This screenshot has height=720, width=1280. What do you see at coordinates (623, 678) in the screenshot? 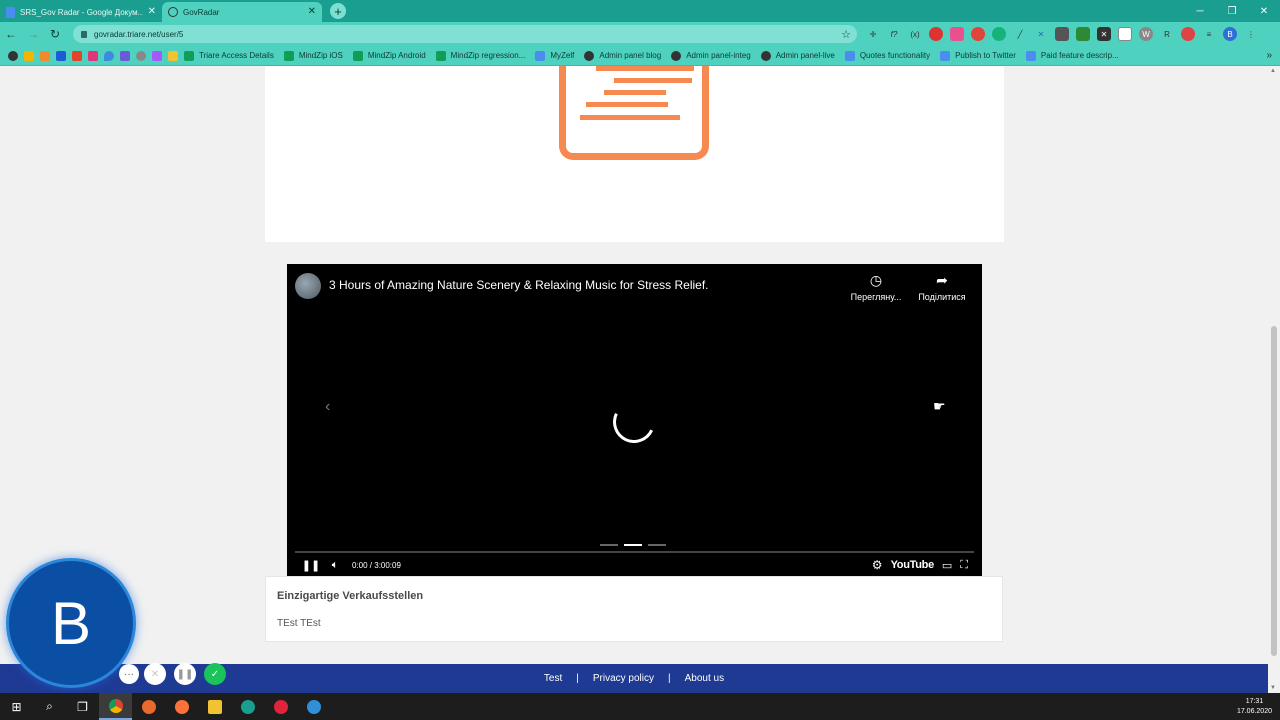
I see `footer-link-privacy: Privacy policy` at bounding box center [623, 678].